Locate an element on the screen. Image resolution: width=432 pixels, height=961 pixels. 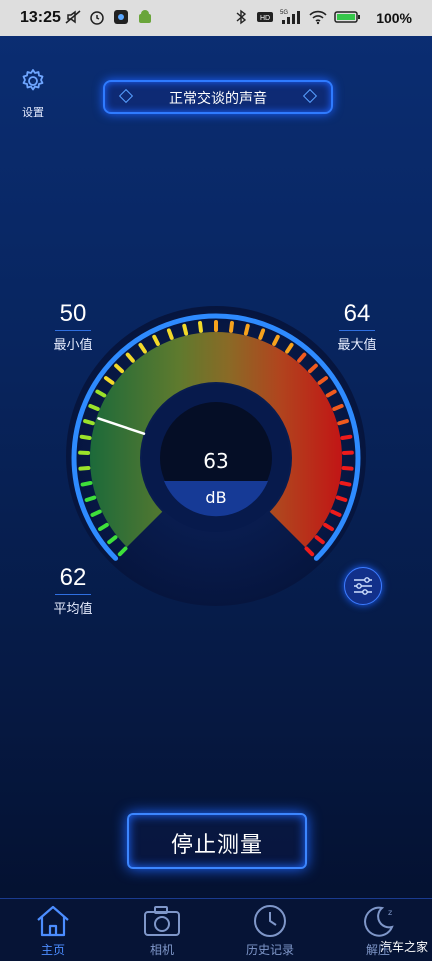
settings-button: 设置 is located at coordinates (33, 94).